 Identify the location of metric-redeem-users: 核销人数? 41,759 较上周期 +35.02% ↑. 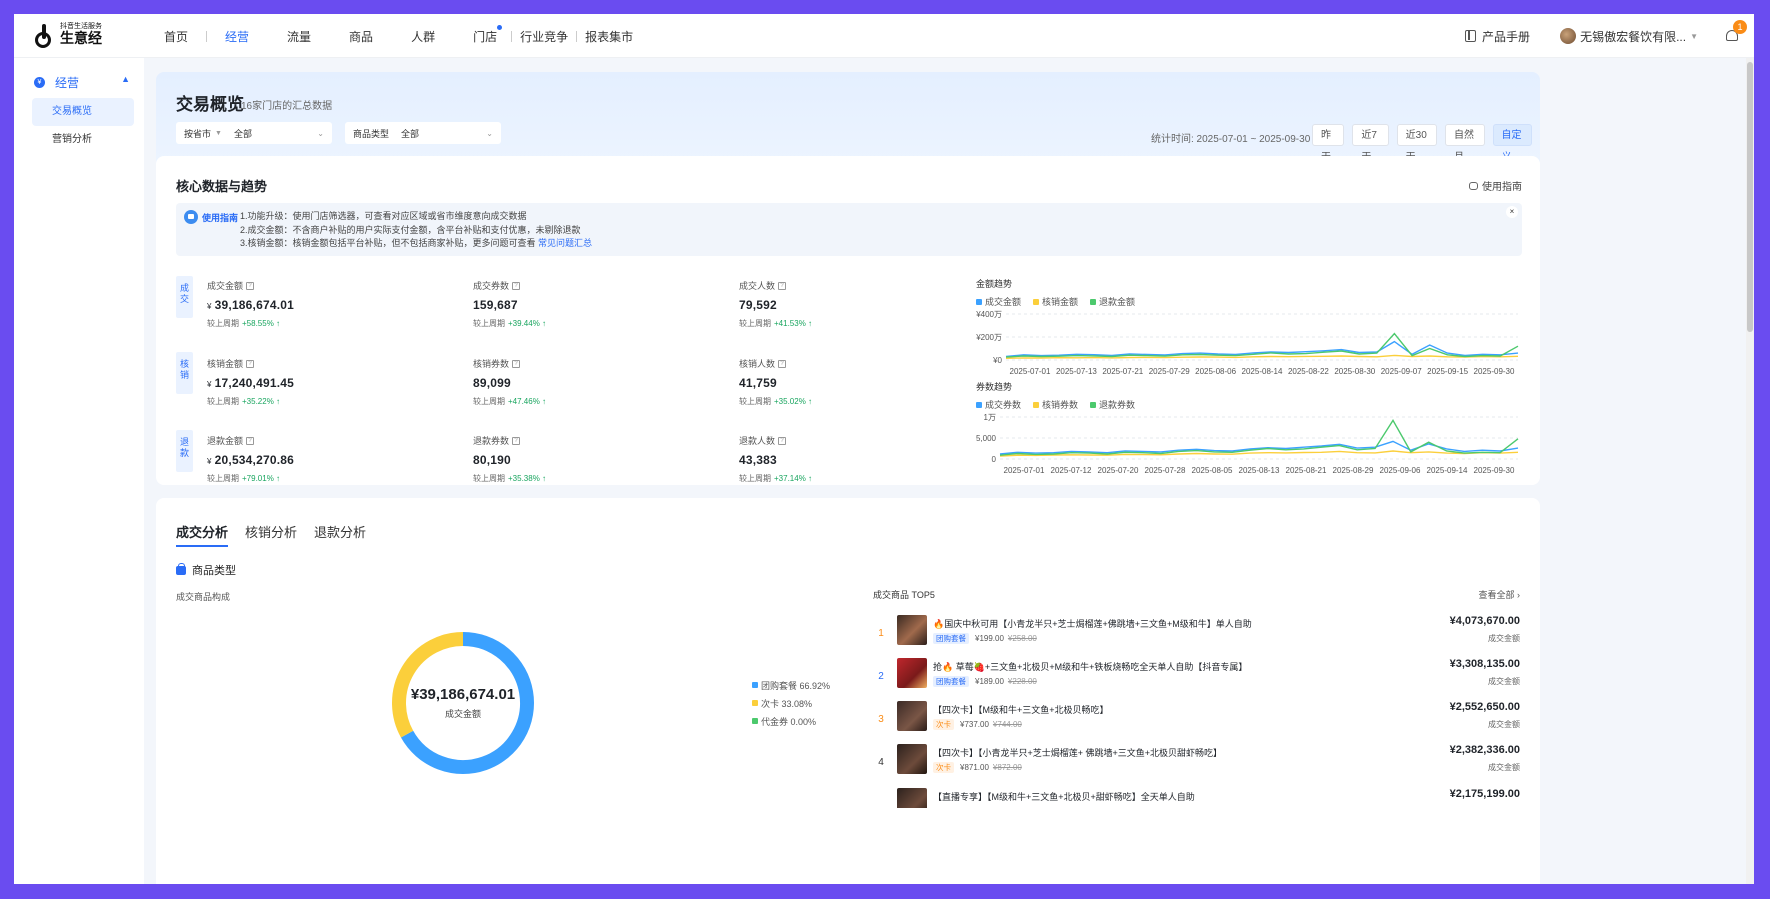
(775, 382).